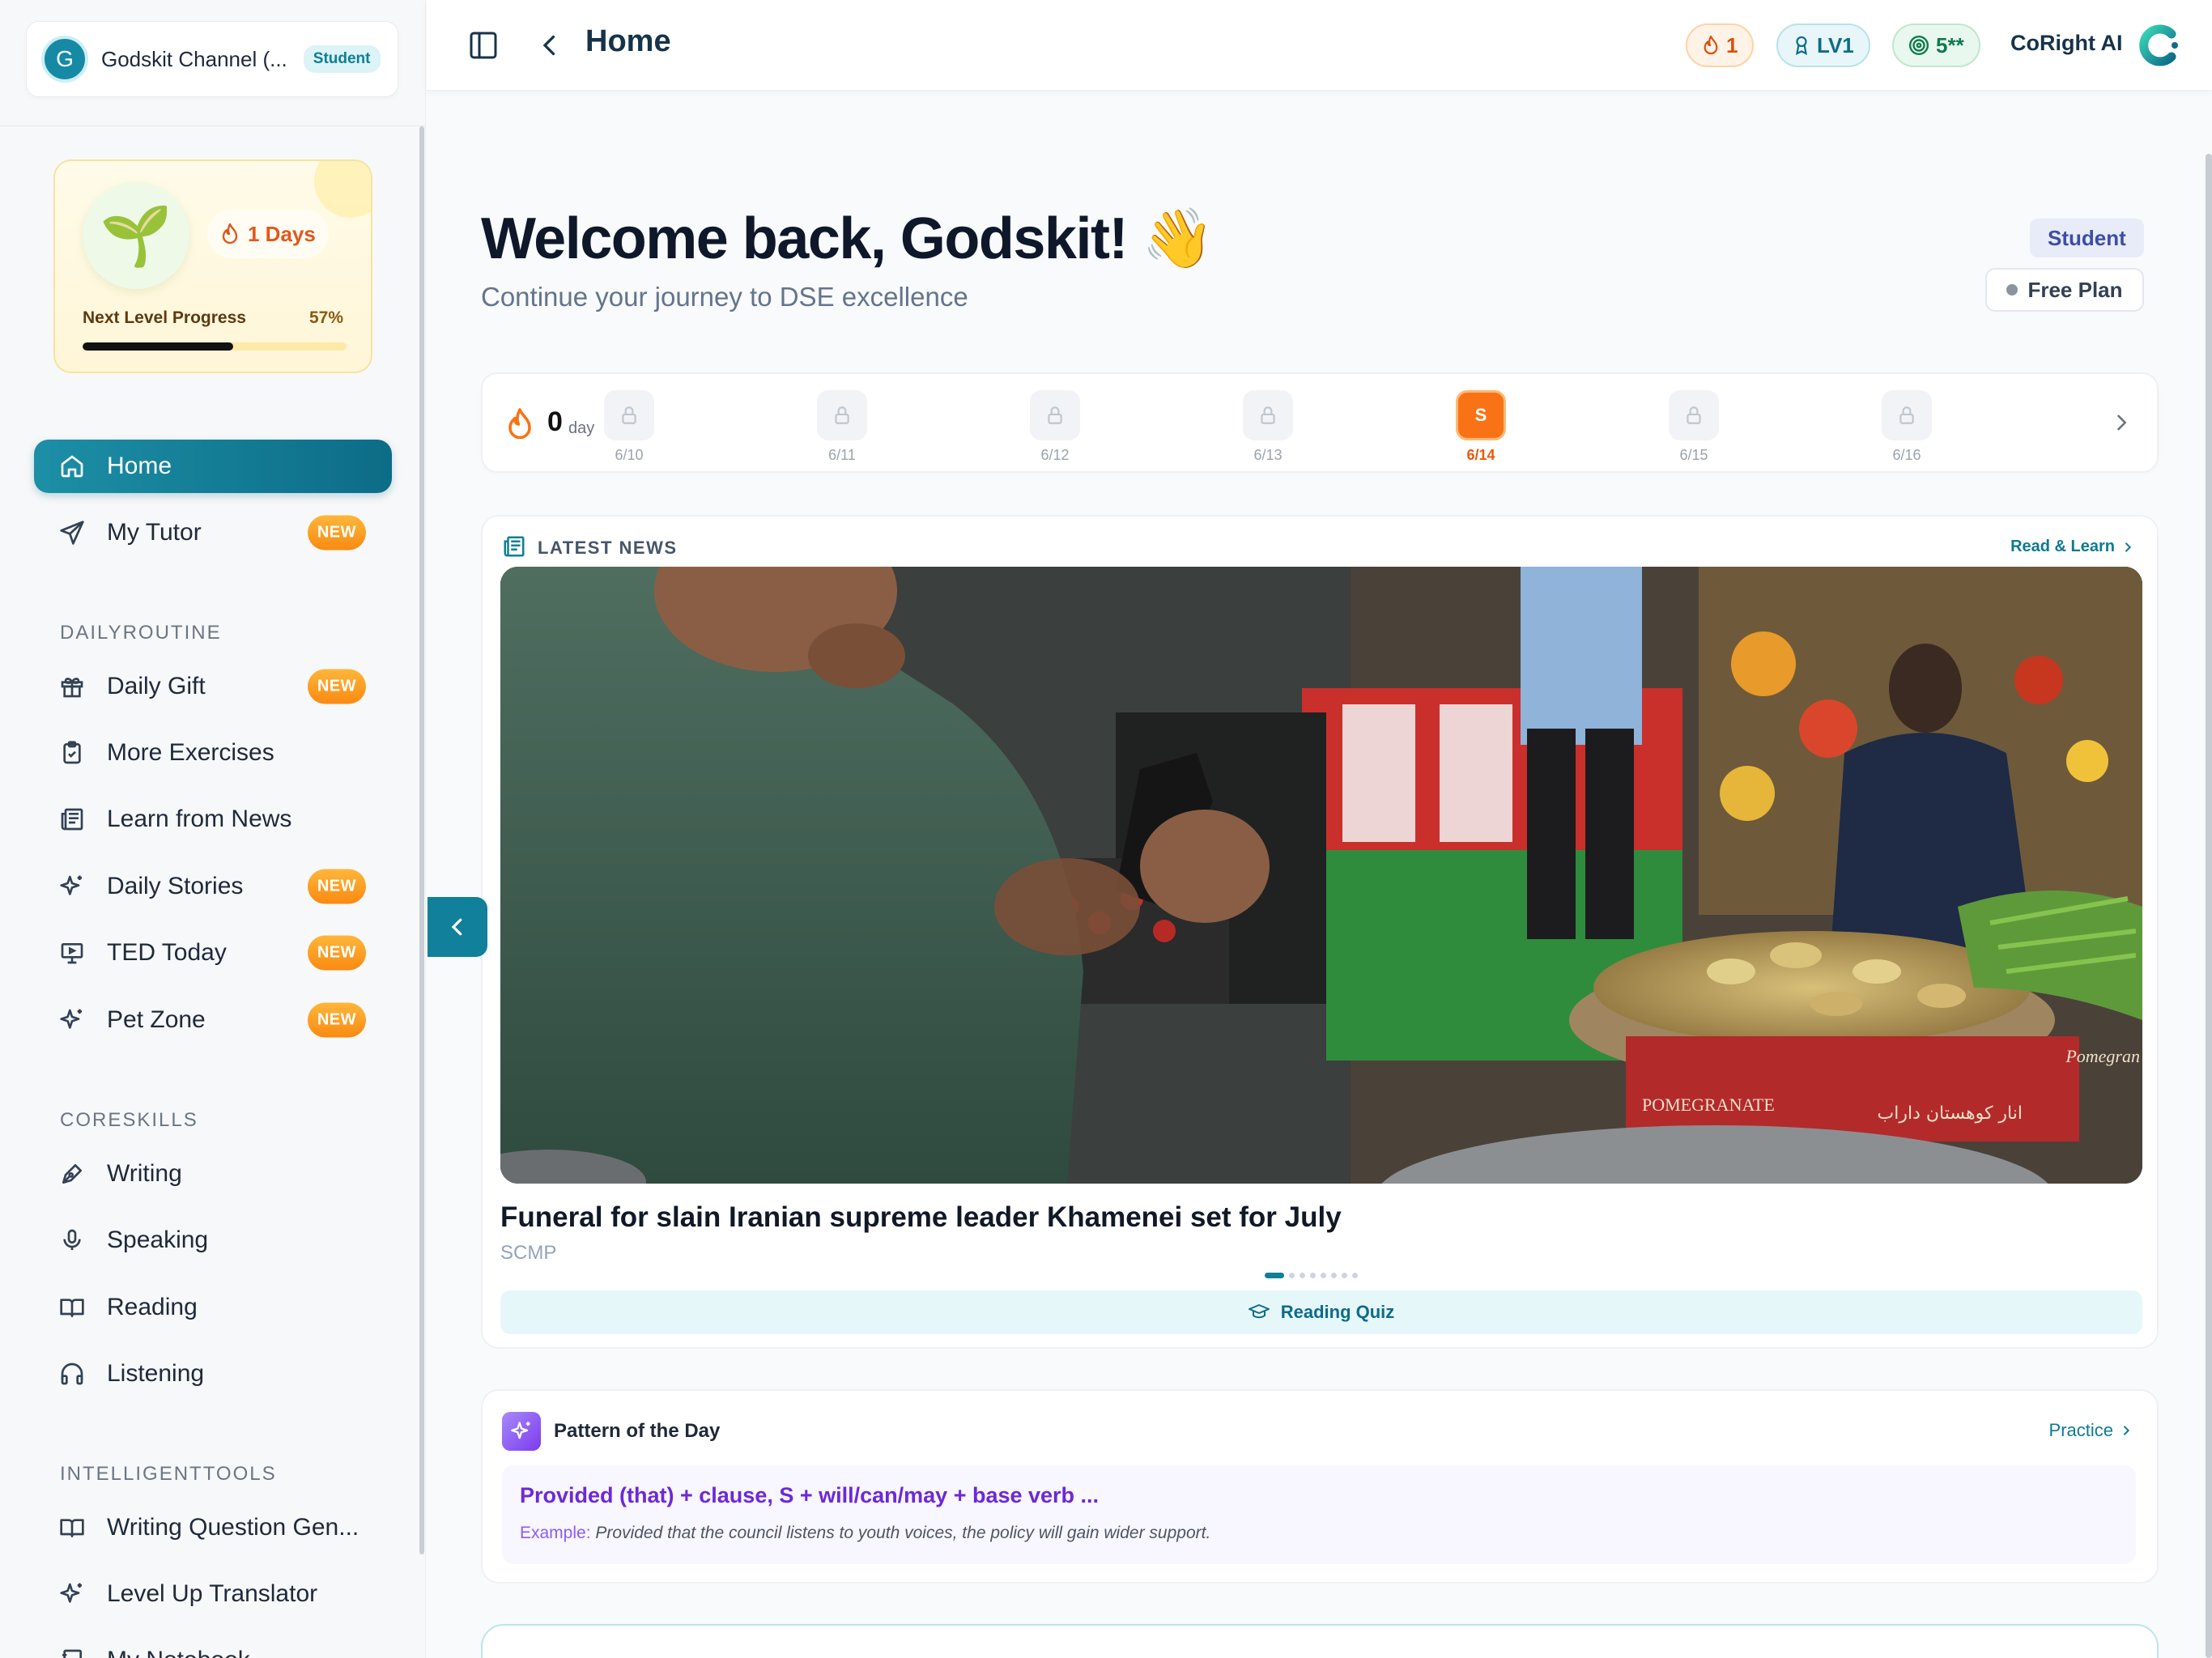  I want to click on brand-logo-icon, so click(2159, 45).